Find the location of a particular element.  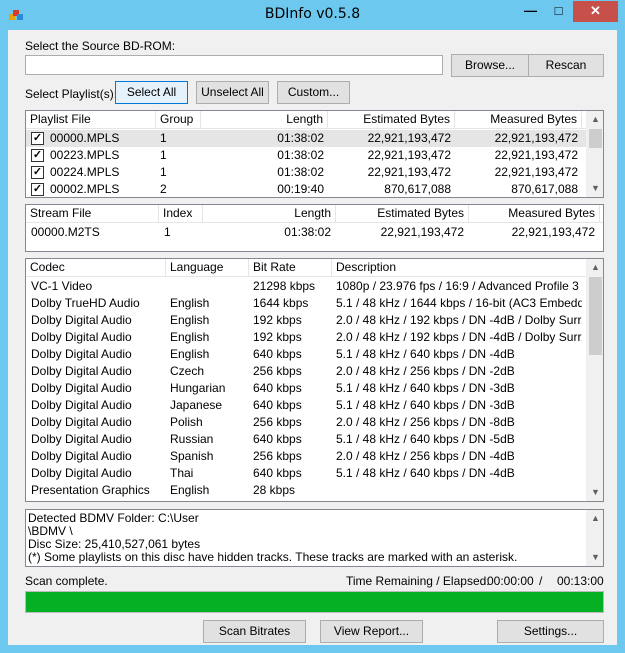

source-label: Select the Source BD-ROM: is located at coordinates (100, 46).